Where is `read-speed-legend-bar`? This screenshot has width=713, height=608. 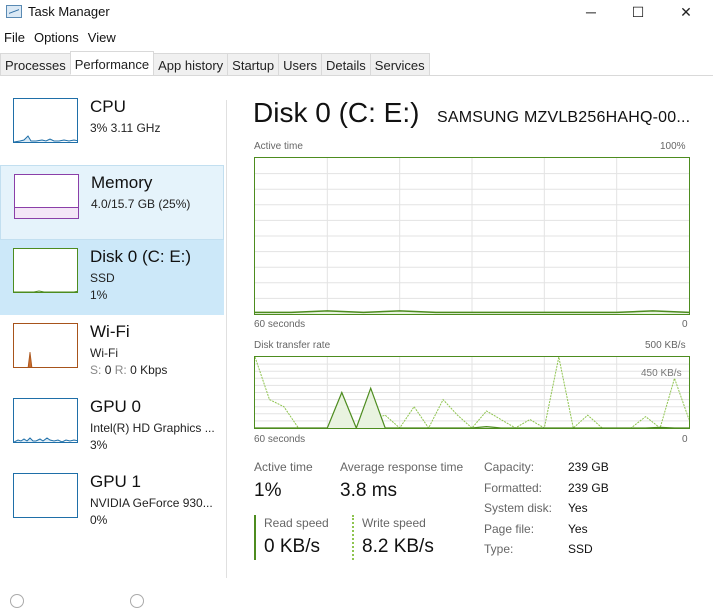 read-speed-legend-bar is located at coordinates (255, 537).